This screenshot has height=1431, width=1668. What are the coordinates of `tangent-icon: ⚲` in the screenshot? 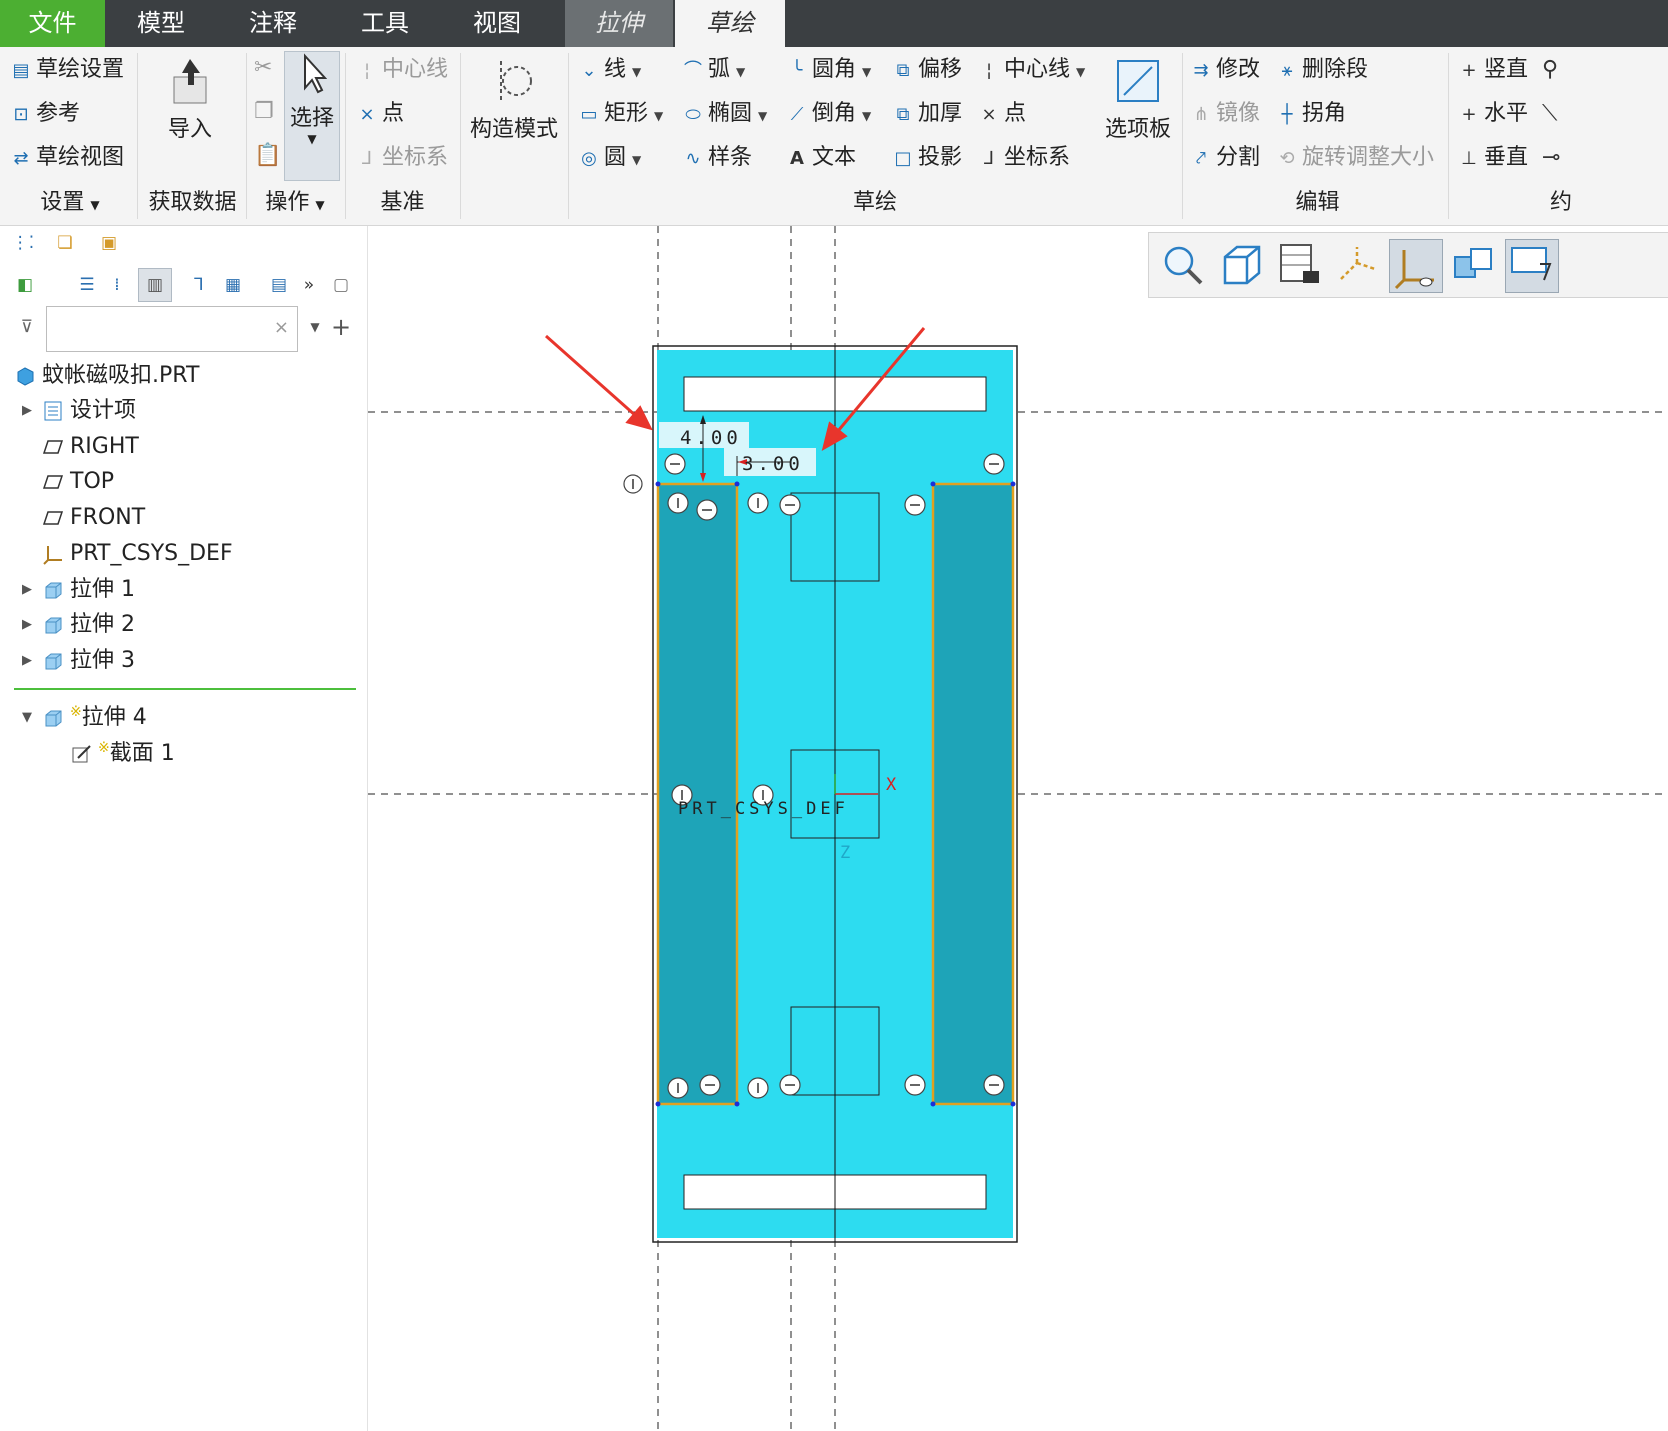 It's located at (1550, 70).